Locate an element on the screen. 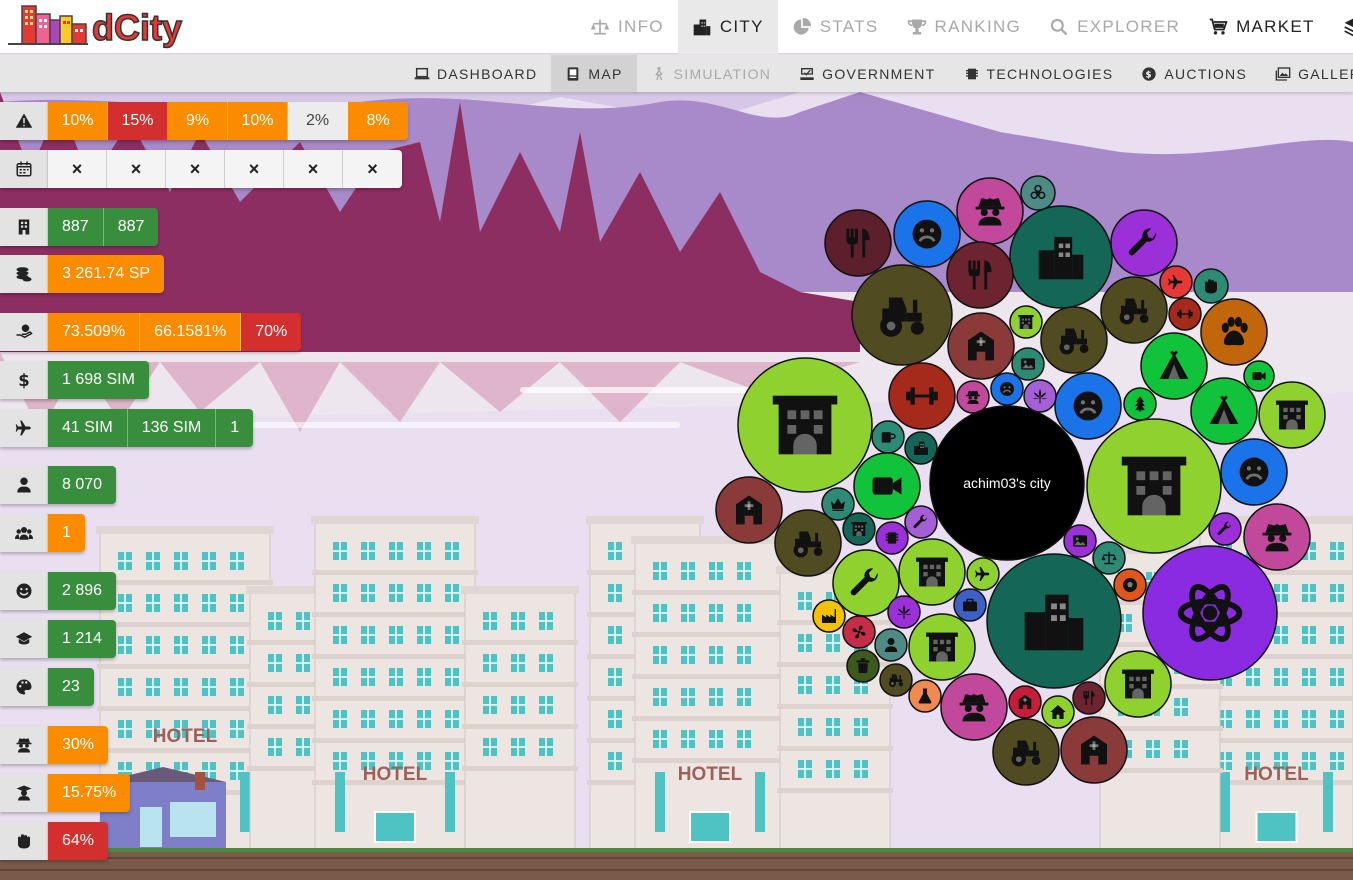  tab-stats: STATS is located at coordinates (835, 27).